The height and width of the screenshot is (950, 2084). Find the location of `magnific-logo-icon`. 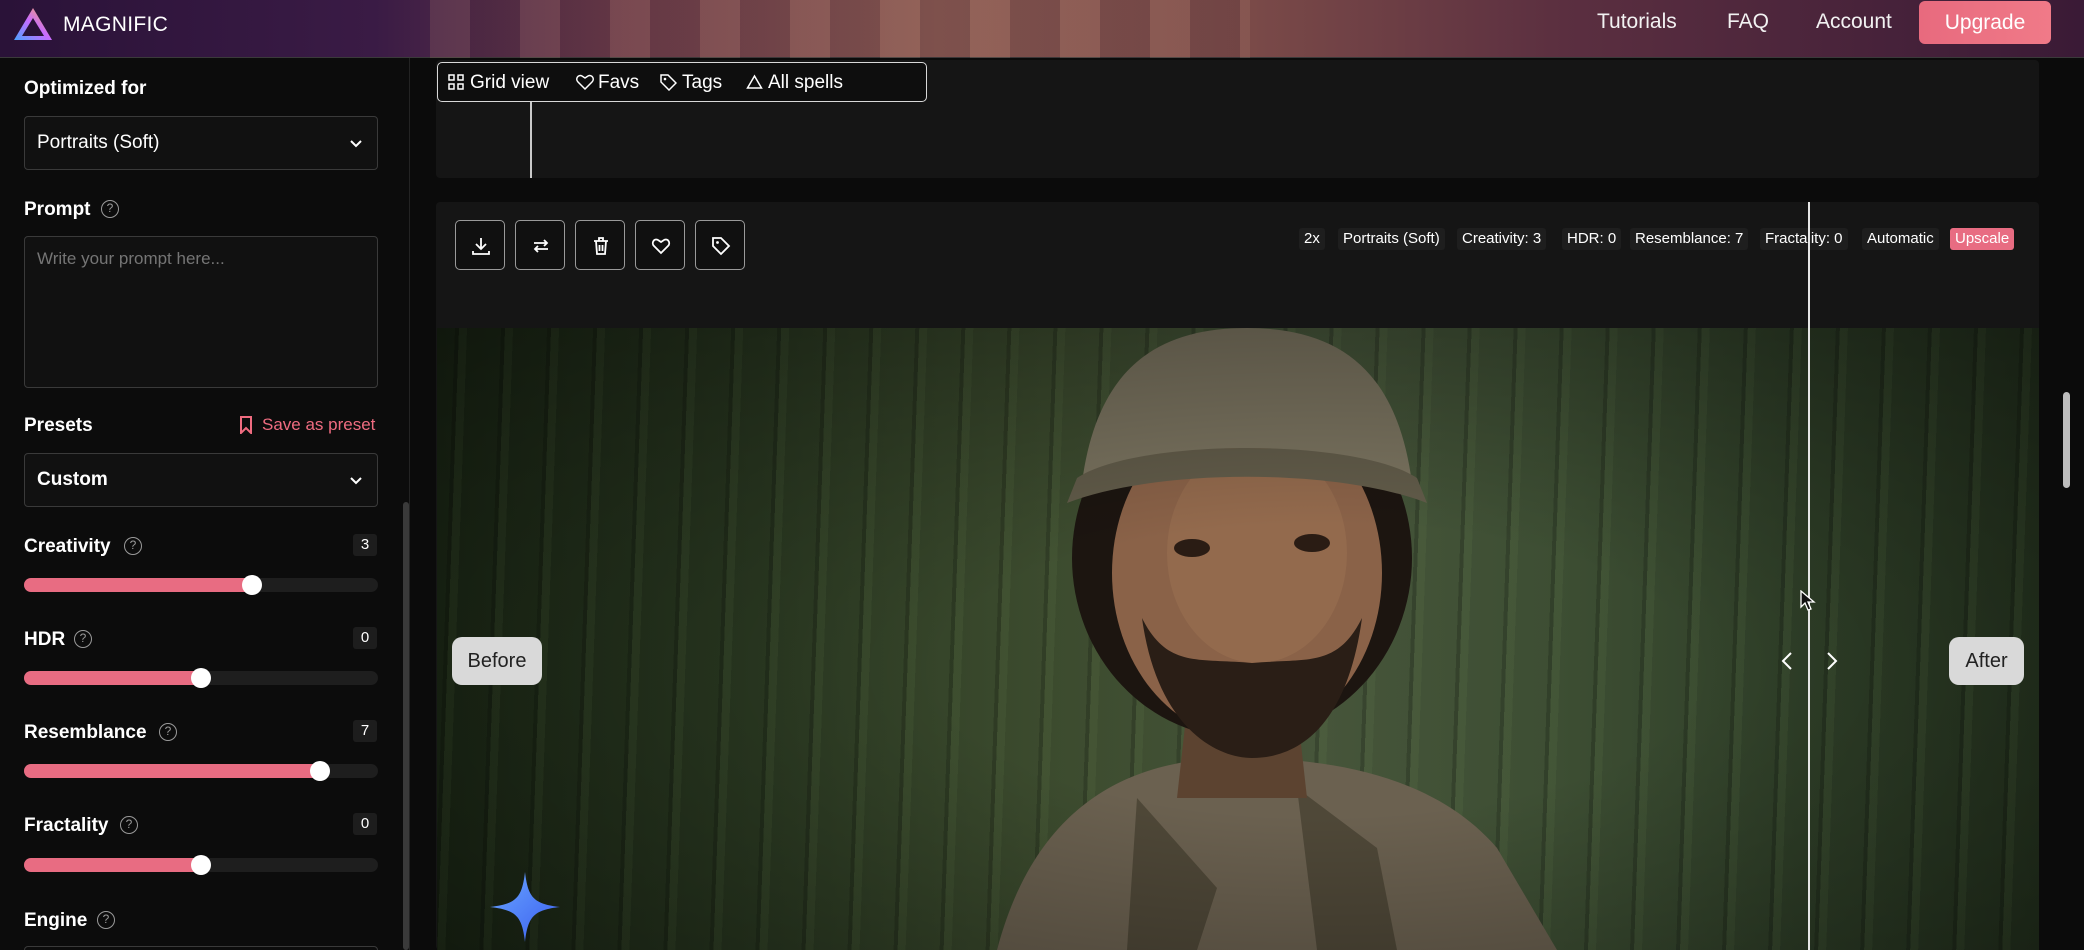

magnific-logo-icon is located at coordinates (33, 24).